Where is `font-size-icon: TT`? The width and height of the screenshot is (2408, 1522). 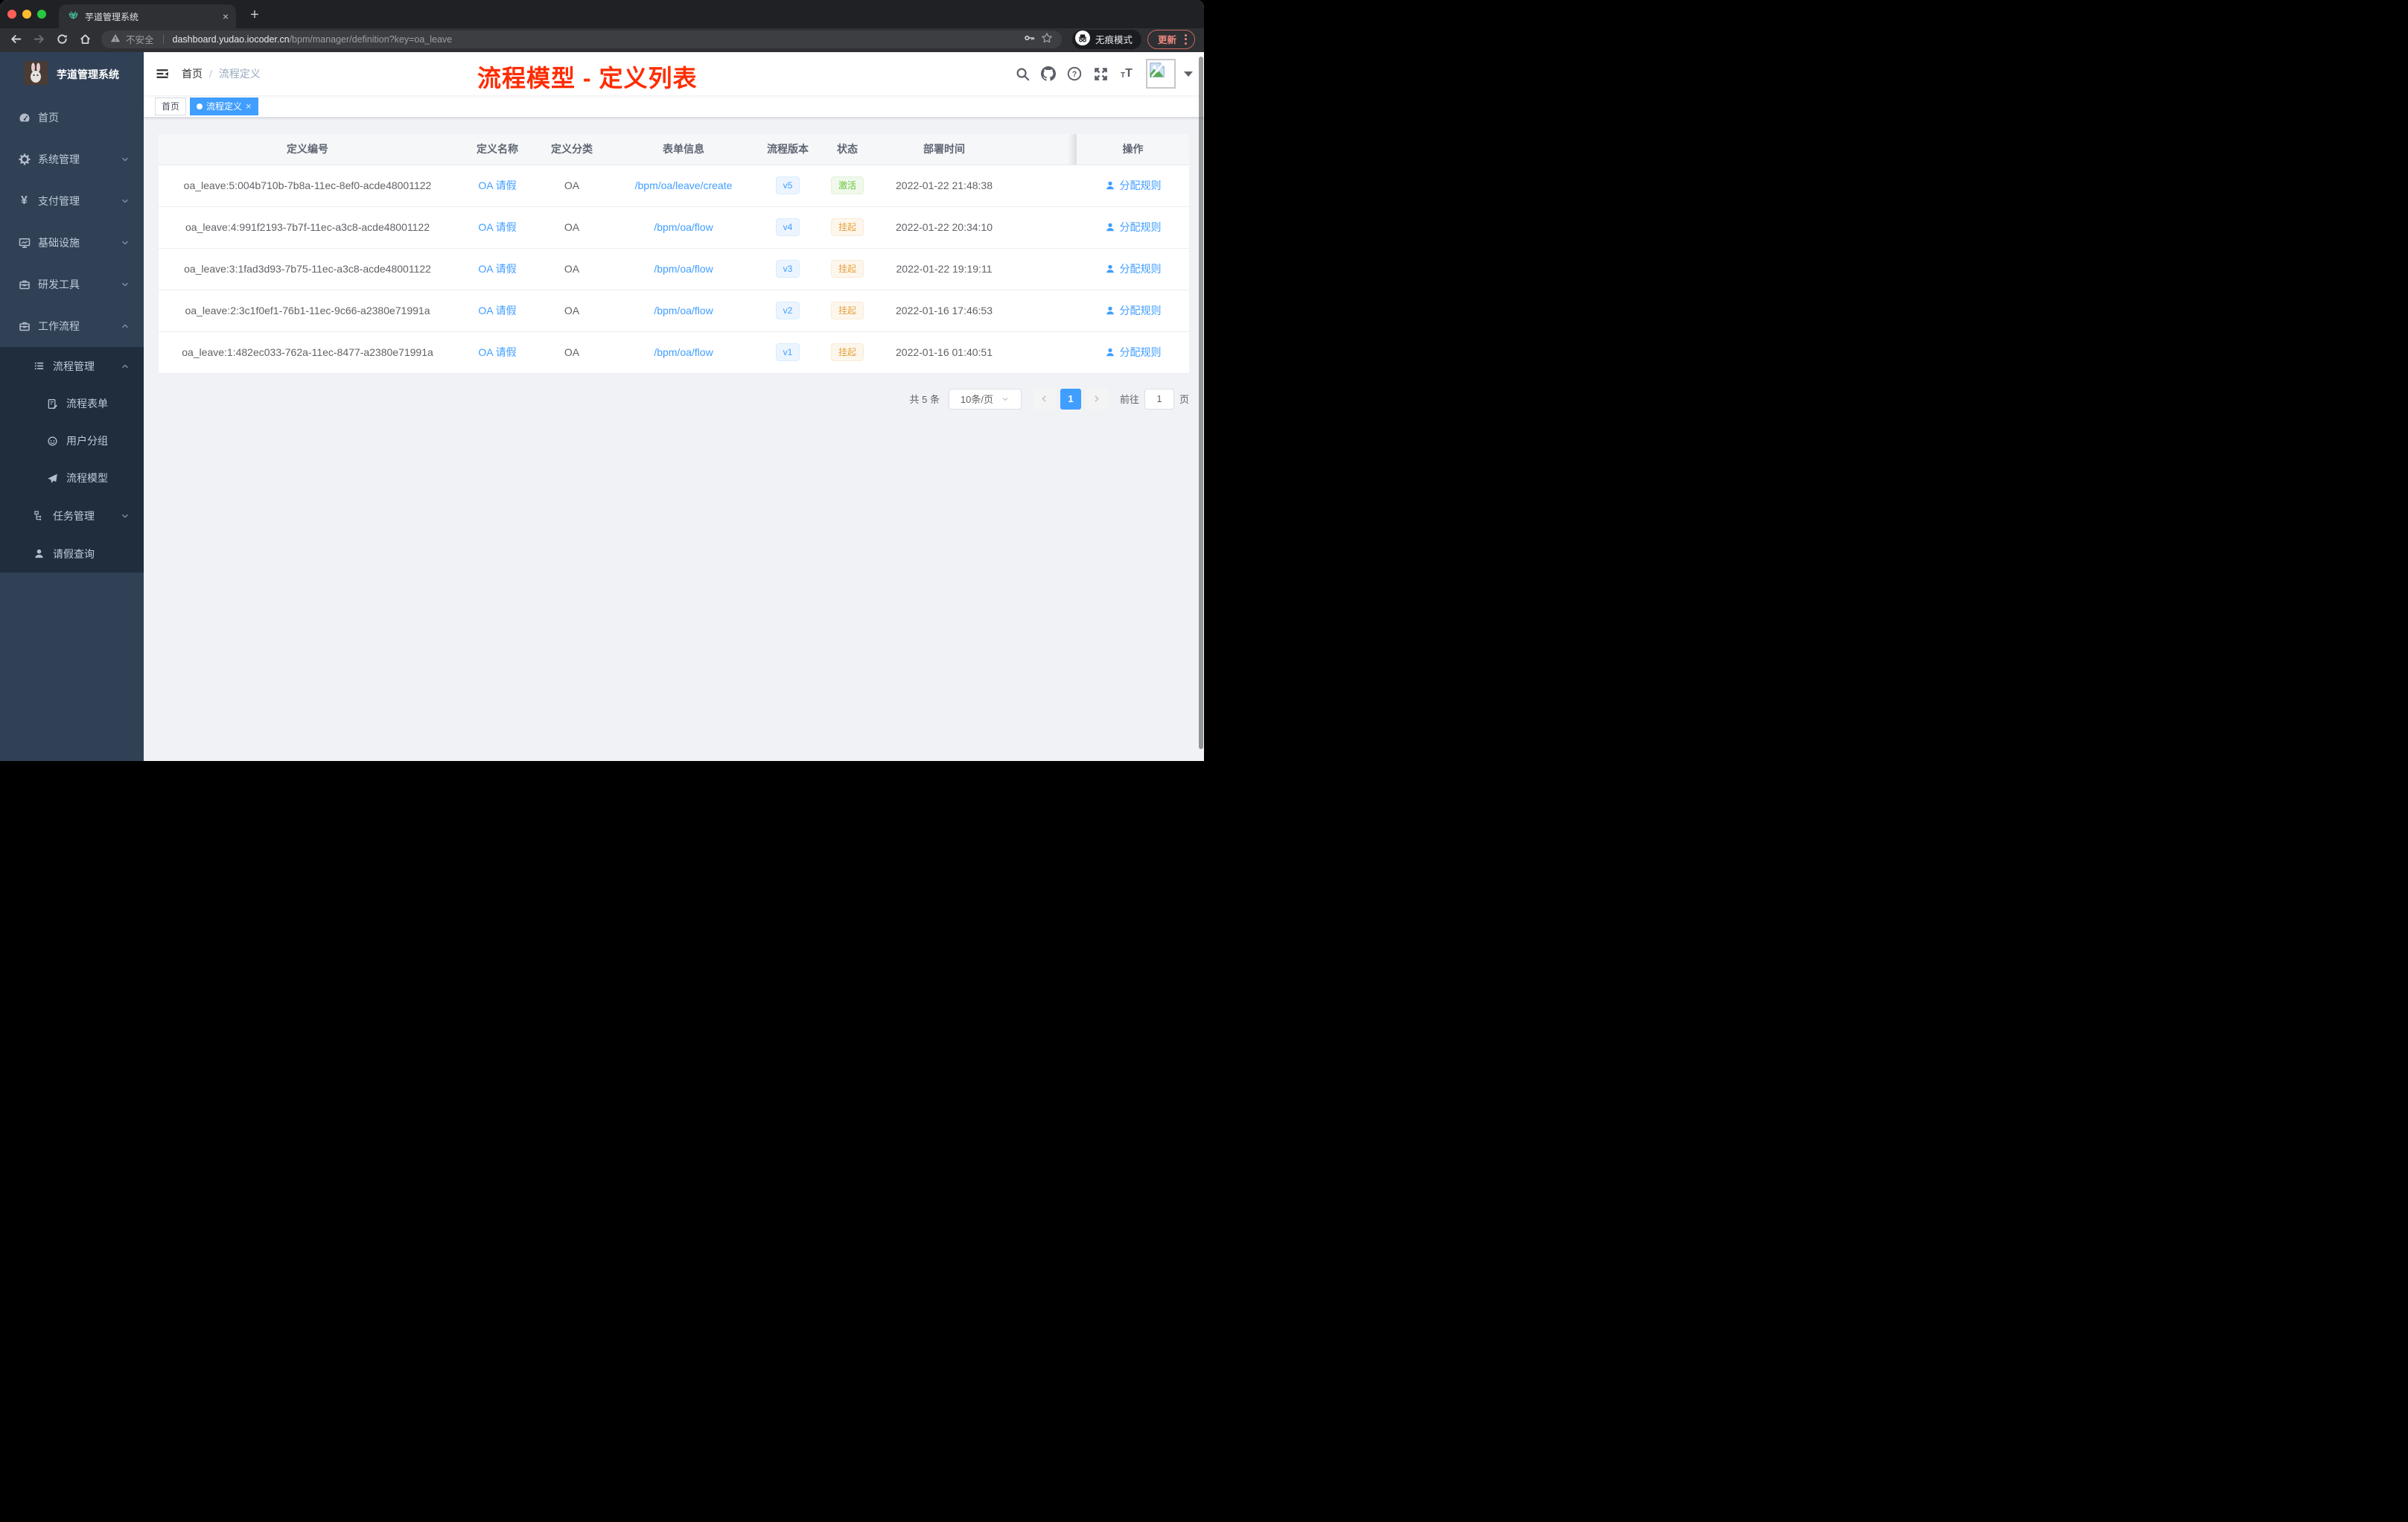
font-size-icon: TT is located at coordinates (1126, 73).